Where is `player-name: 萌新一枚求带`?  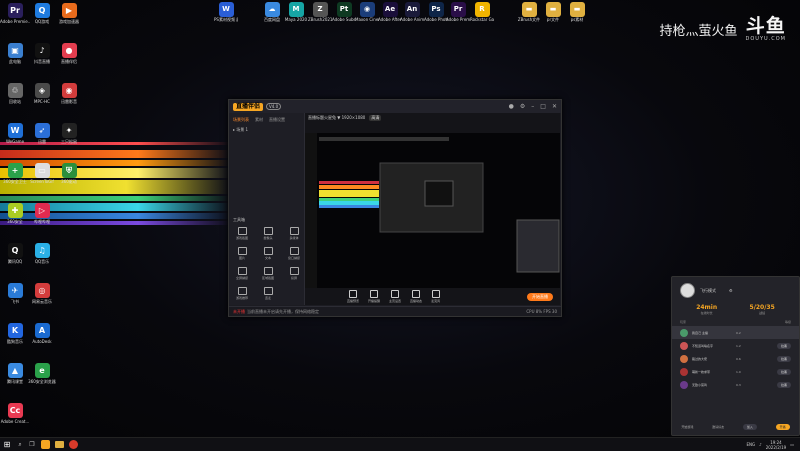 player-name: 萌新一枚求带 is located at coordinates (701, 371).